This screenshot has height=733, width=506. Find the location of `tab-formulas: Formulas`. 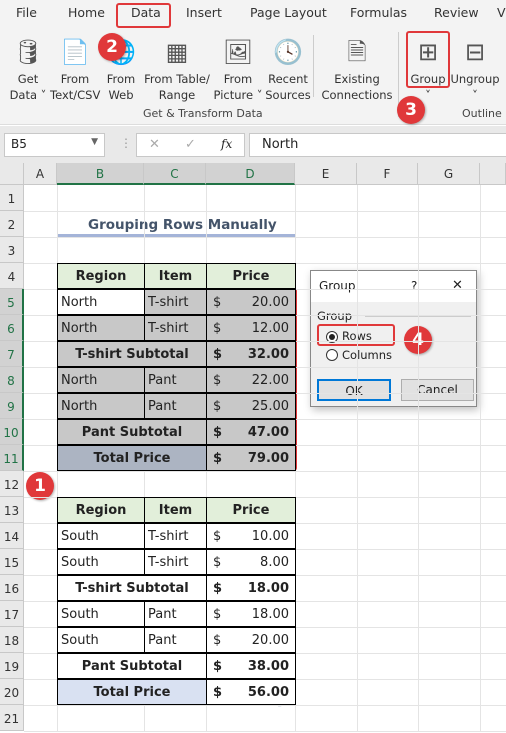

tab-formulas: Formulas is located at coordinates (378, 12).